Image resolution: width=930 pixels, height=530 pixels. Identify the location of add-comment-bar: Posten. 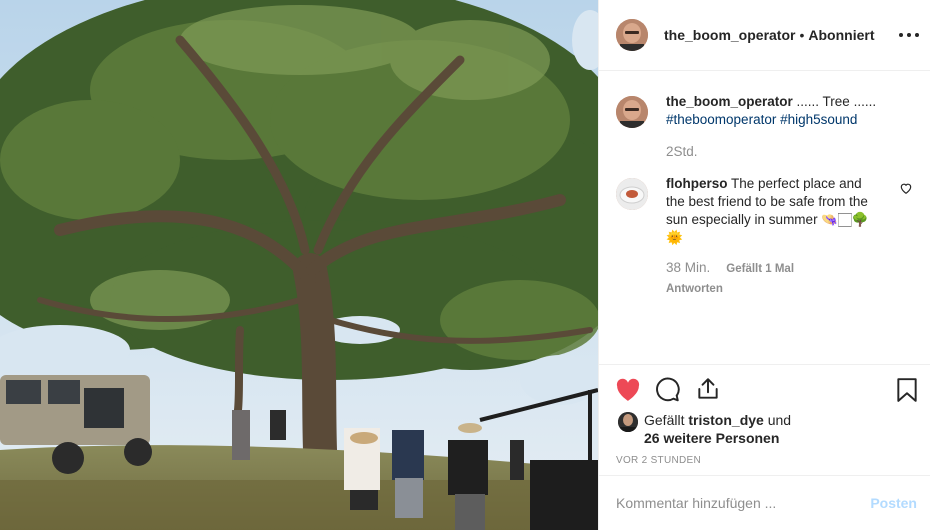
(764, 503).